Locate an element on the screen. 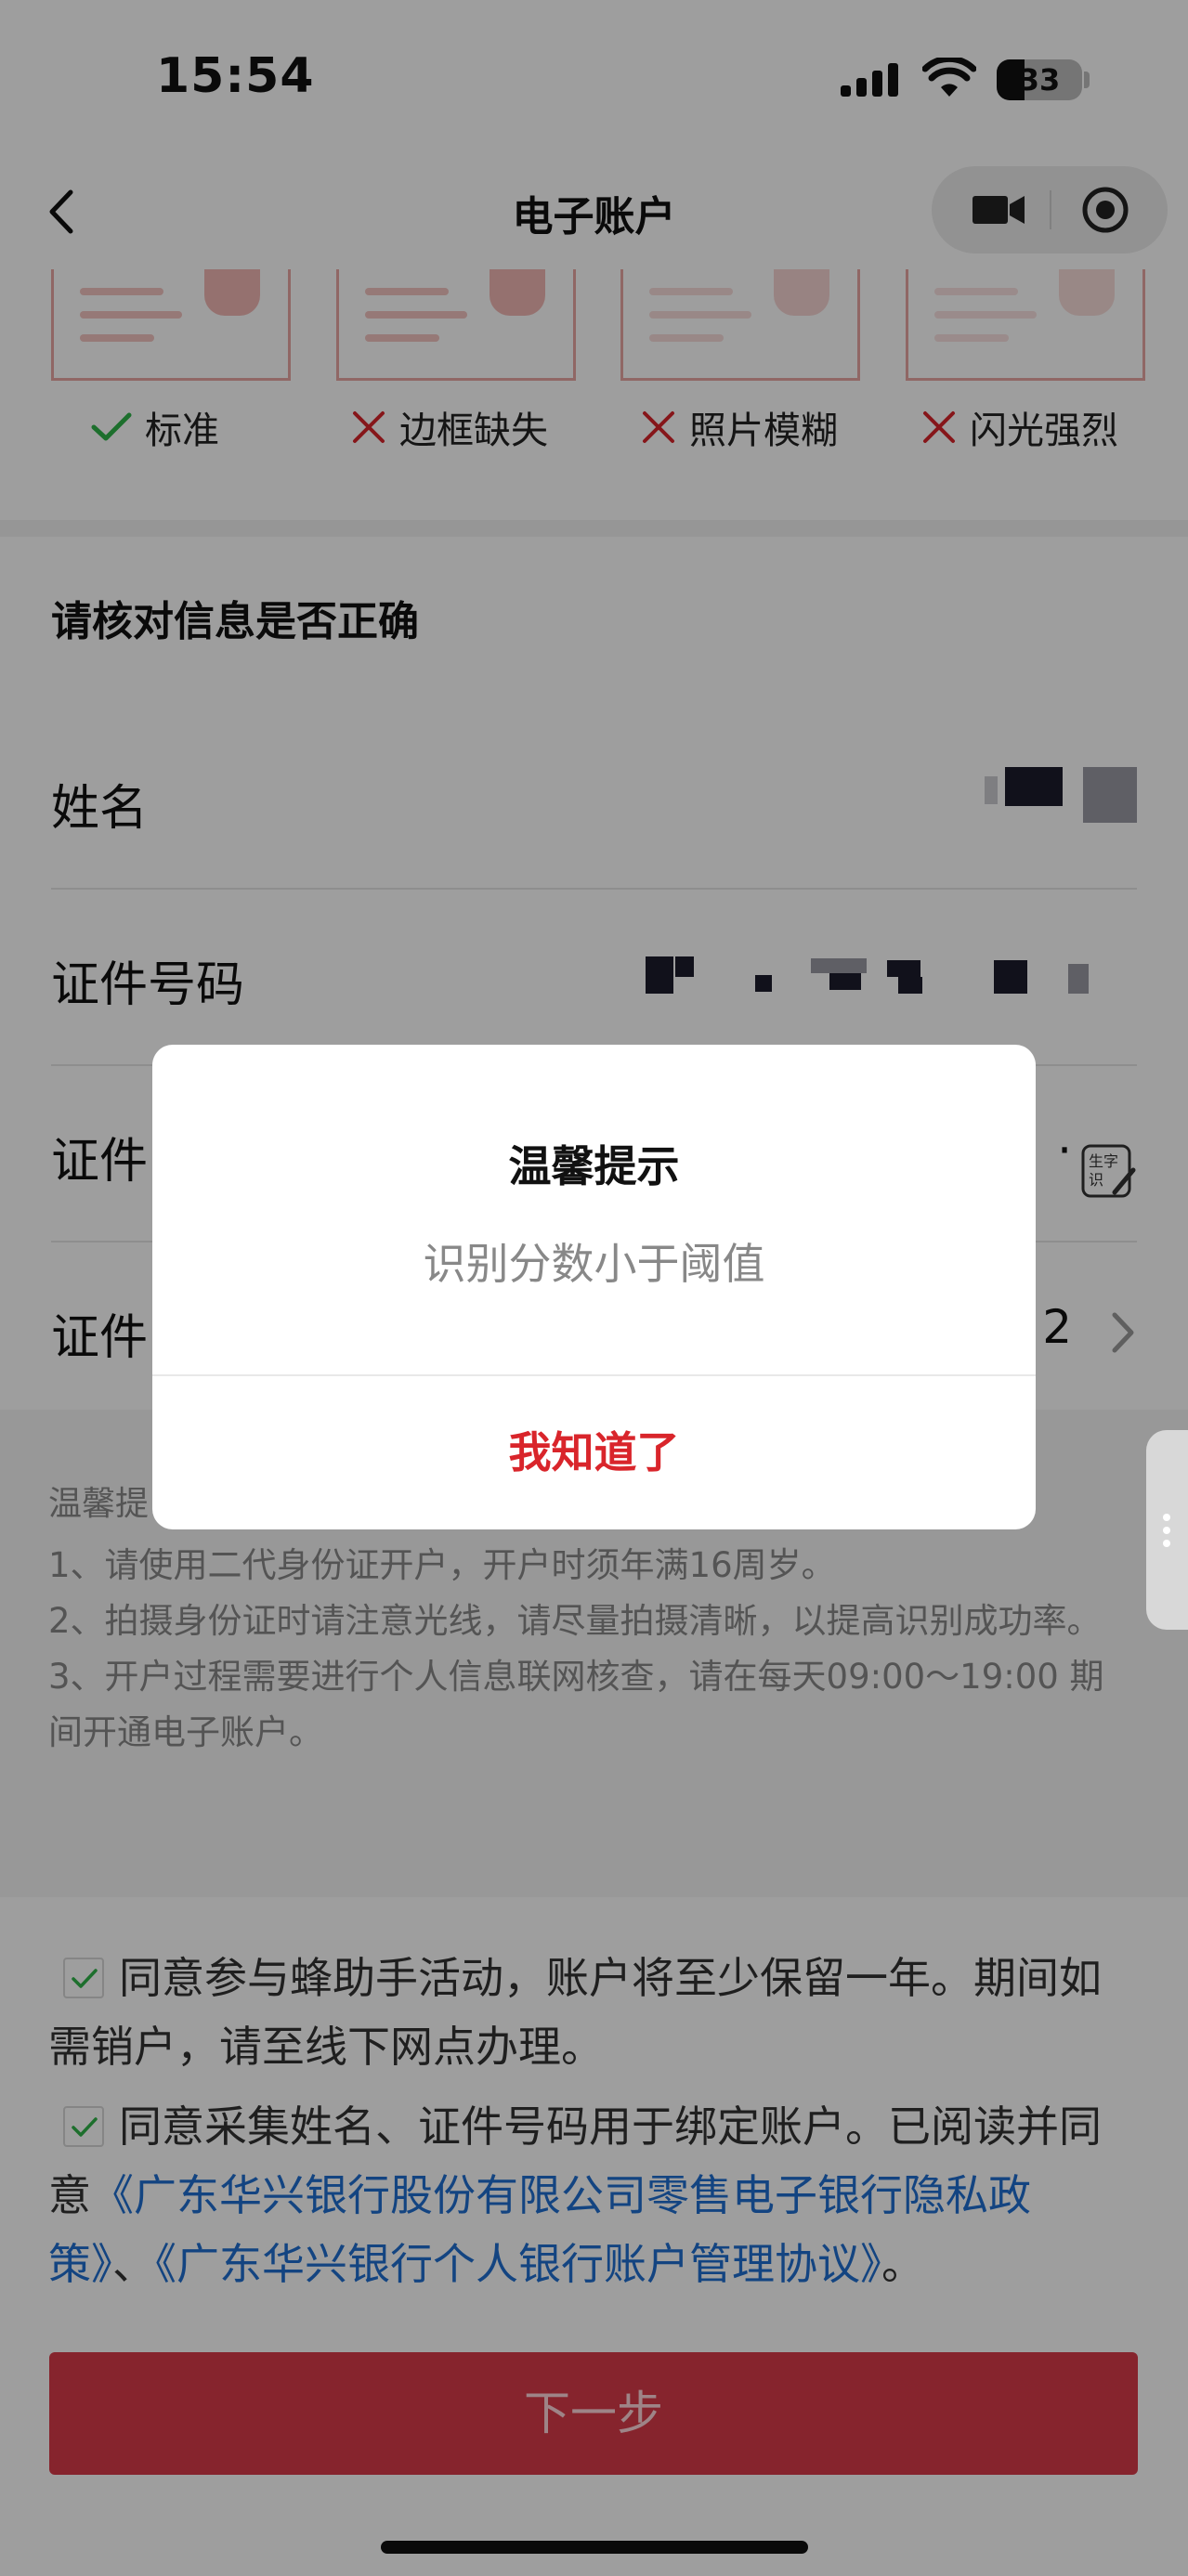  alert-dialog: 温馨提示 识别分数小于阈值 我知道了 is located at coordinates (594, 1287).